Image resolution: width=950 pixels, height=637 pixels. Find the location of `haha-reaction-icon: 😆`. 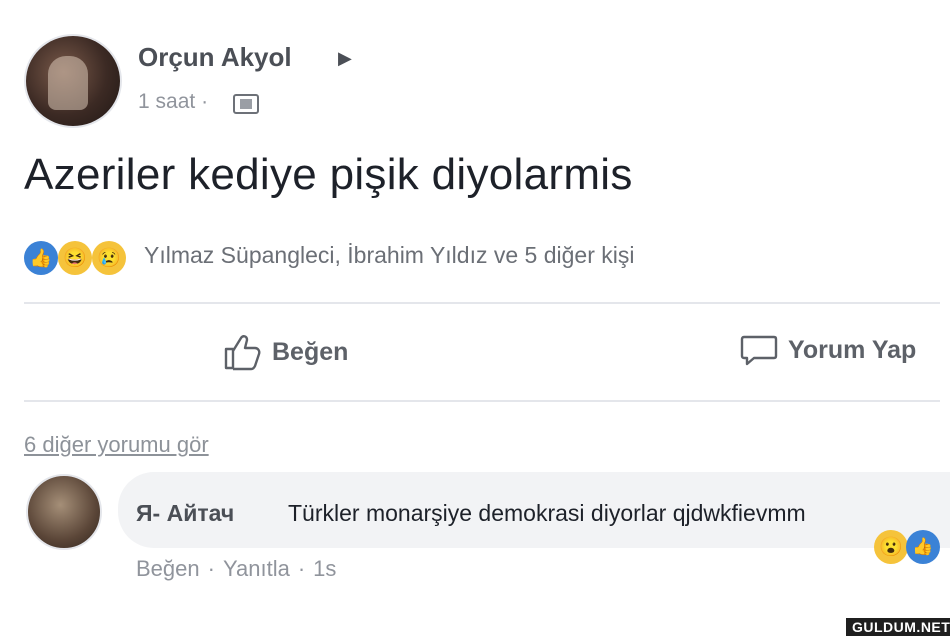

haha-reaction-icon: 😆 is located at coordinates (75, 258).